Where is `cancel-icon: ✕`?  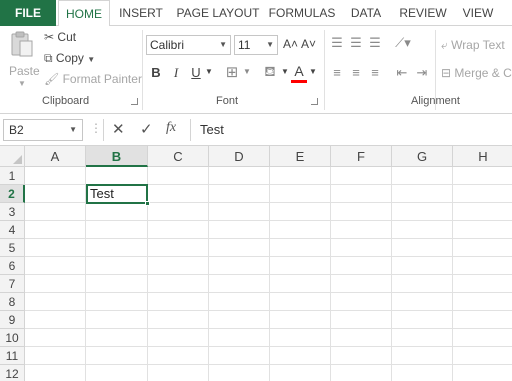 cancel-icon: ✕ is located at coordinates (118, 129).